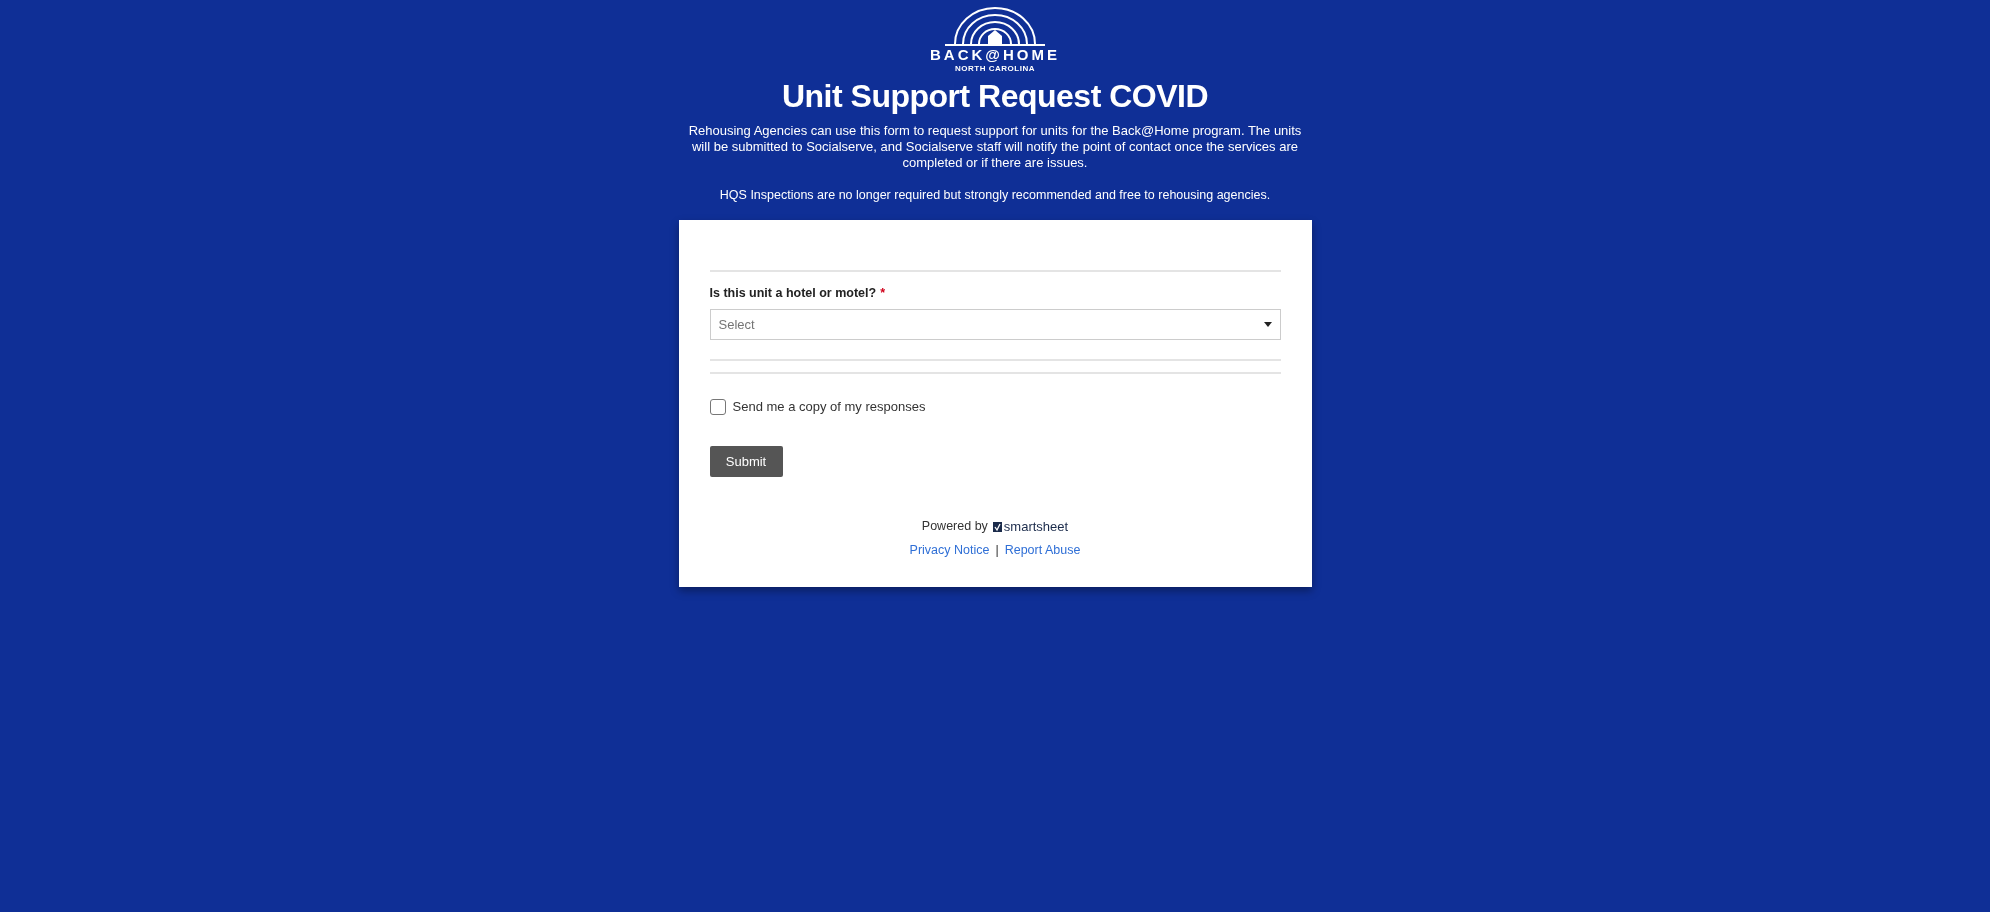 This screenshot has width=1990, height=912. I want to click on report-abuse-link: Report Abuse, so click(1042, 550).